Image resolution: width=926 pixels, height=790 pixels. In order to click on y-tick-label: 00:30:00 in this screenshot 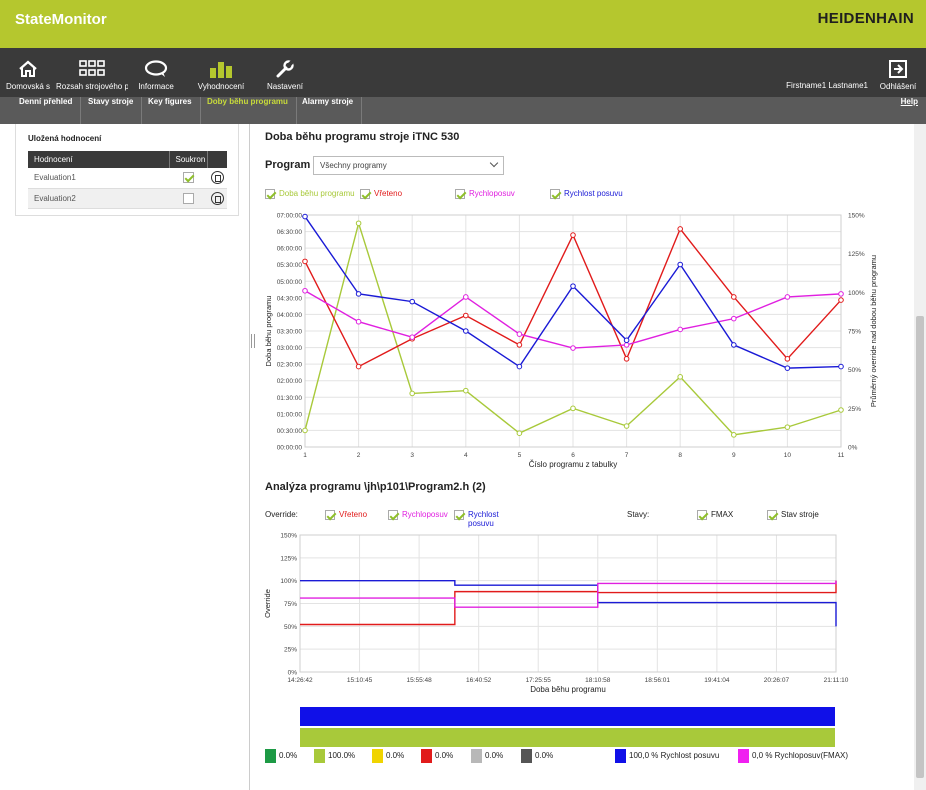, I will do `click(290, 431)`.